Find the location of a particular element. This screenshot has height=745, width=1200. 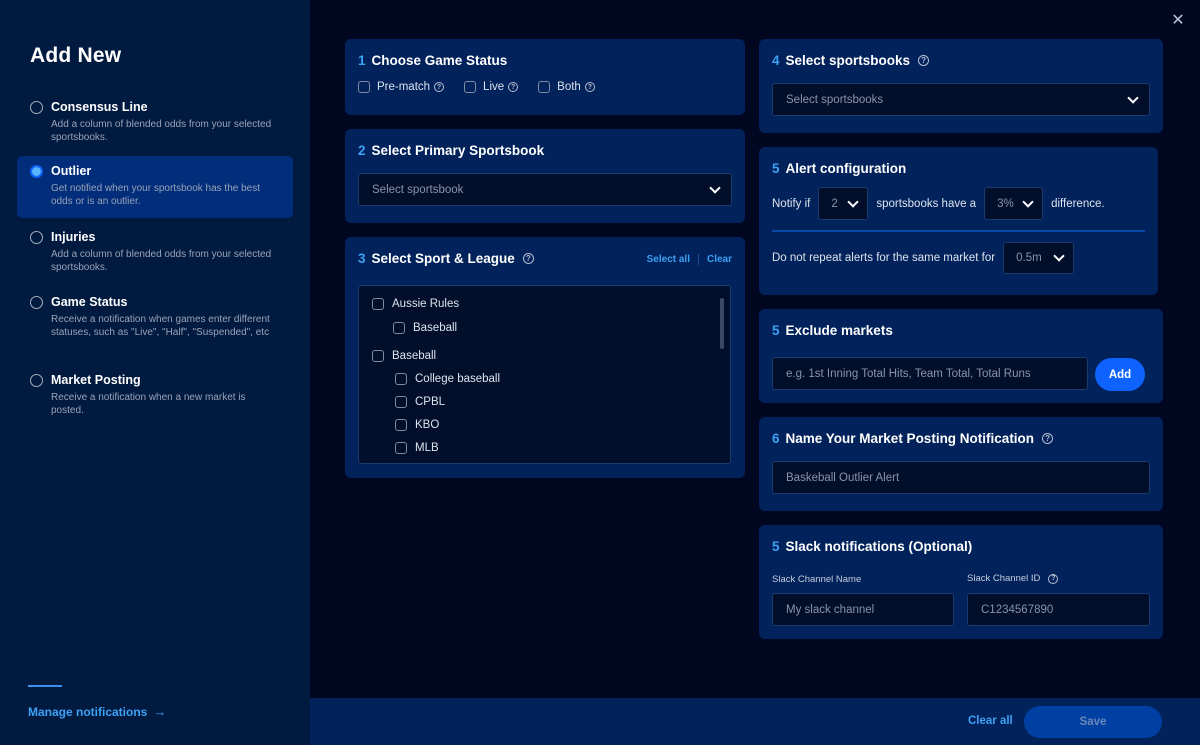

step-number: 1 is located at coordinates (362, 60).